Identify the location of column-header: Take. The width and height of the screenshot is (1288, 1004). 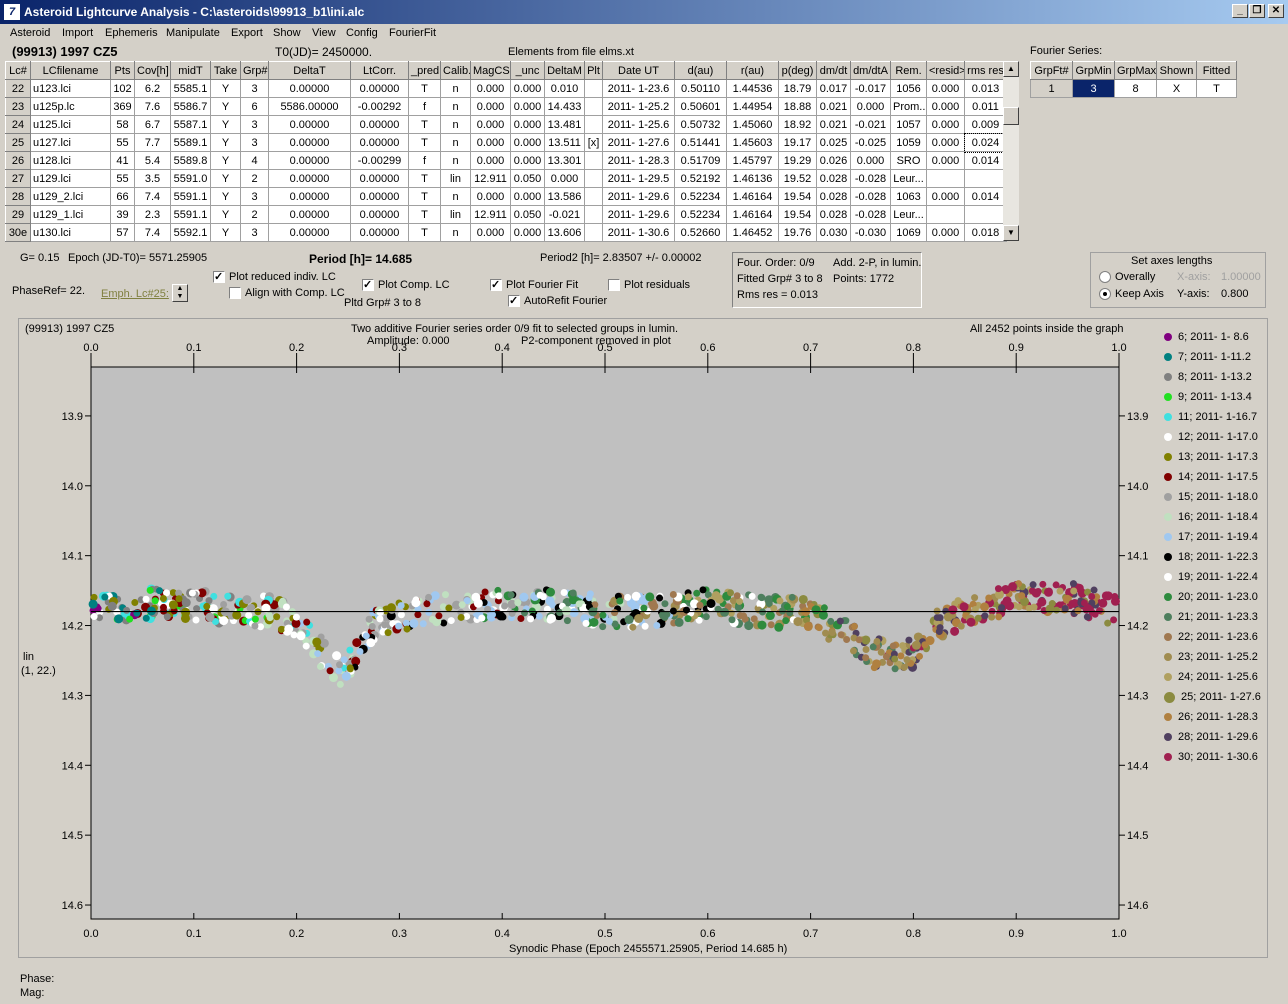
(225, 70).